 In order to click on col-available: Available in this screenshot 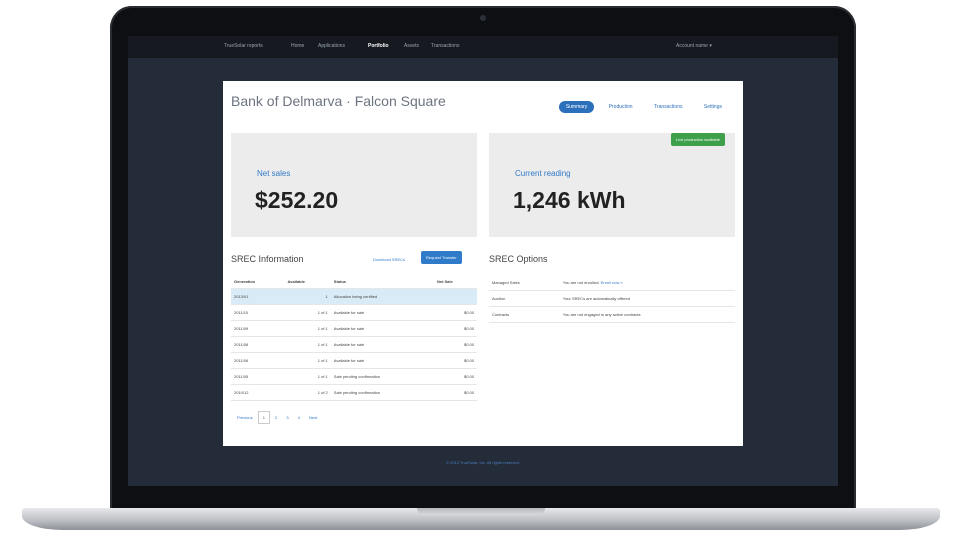, I will do `click(307, 282)`.